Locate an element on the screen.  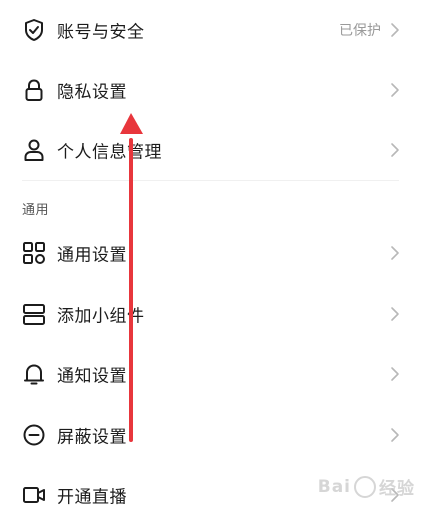
privacy-settings-row: 隐私设置 is located at coordinates (210, 90).